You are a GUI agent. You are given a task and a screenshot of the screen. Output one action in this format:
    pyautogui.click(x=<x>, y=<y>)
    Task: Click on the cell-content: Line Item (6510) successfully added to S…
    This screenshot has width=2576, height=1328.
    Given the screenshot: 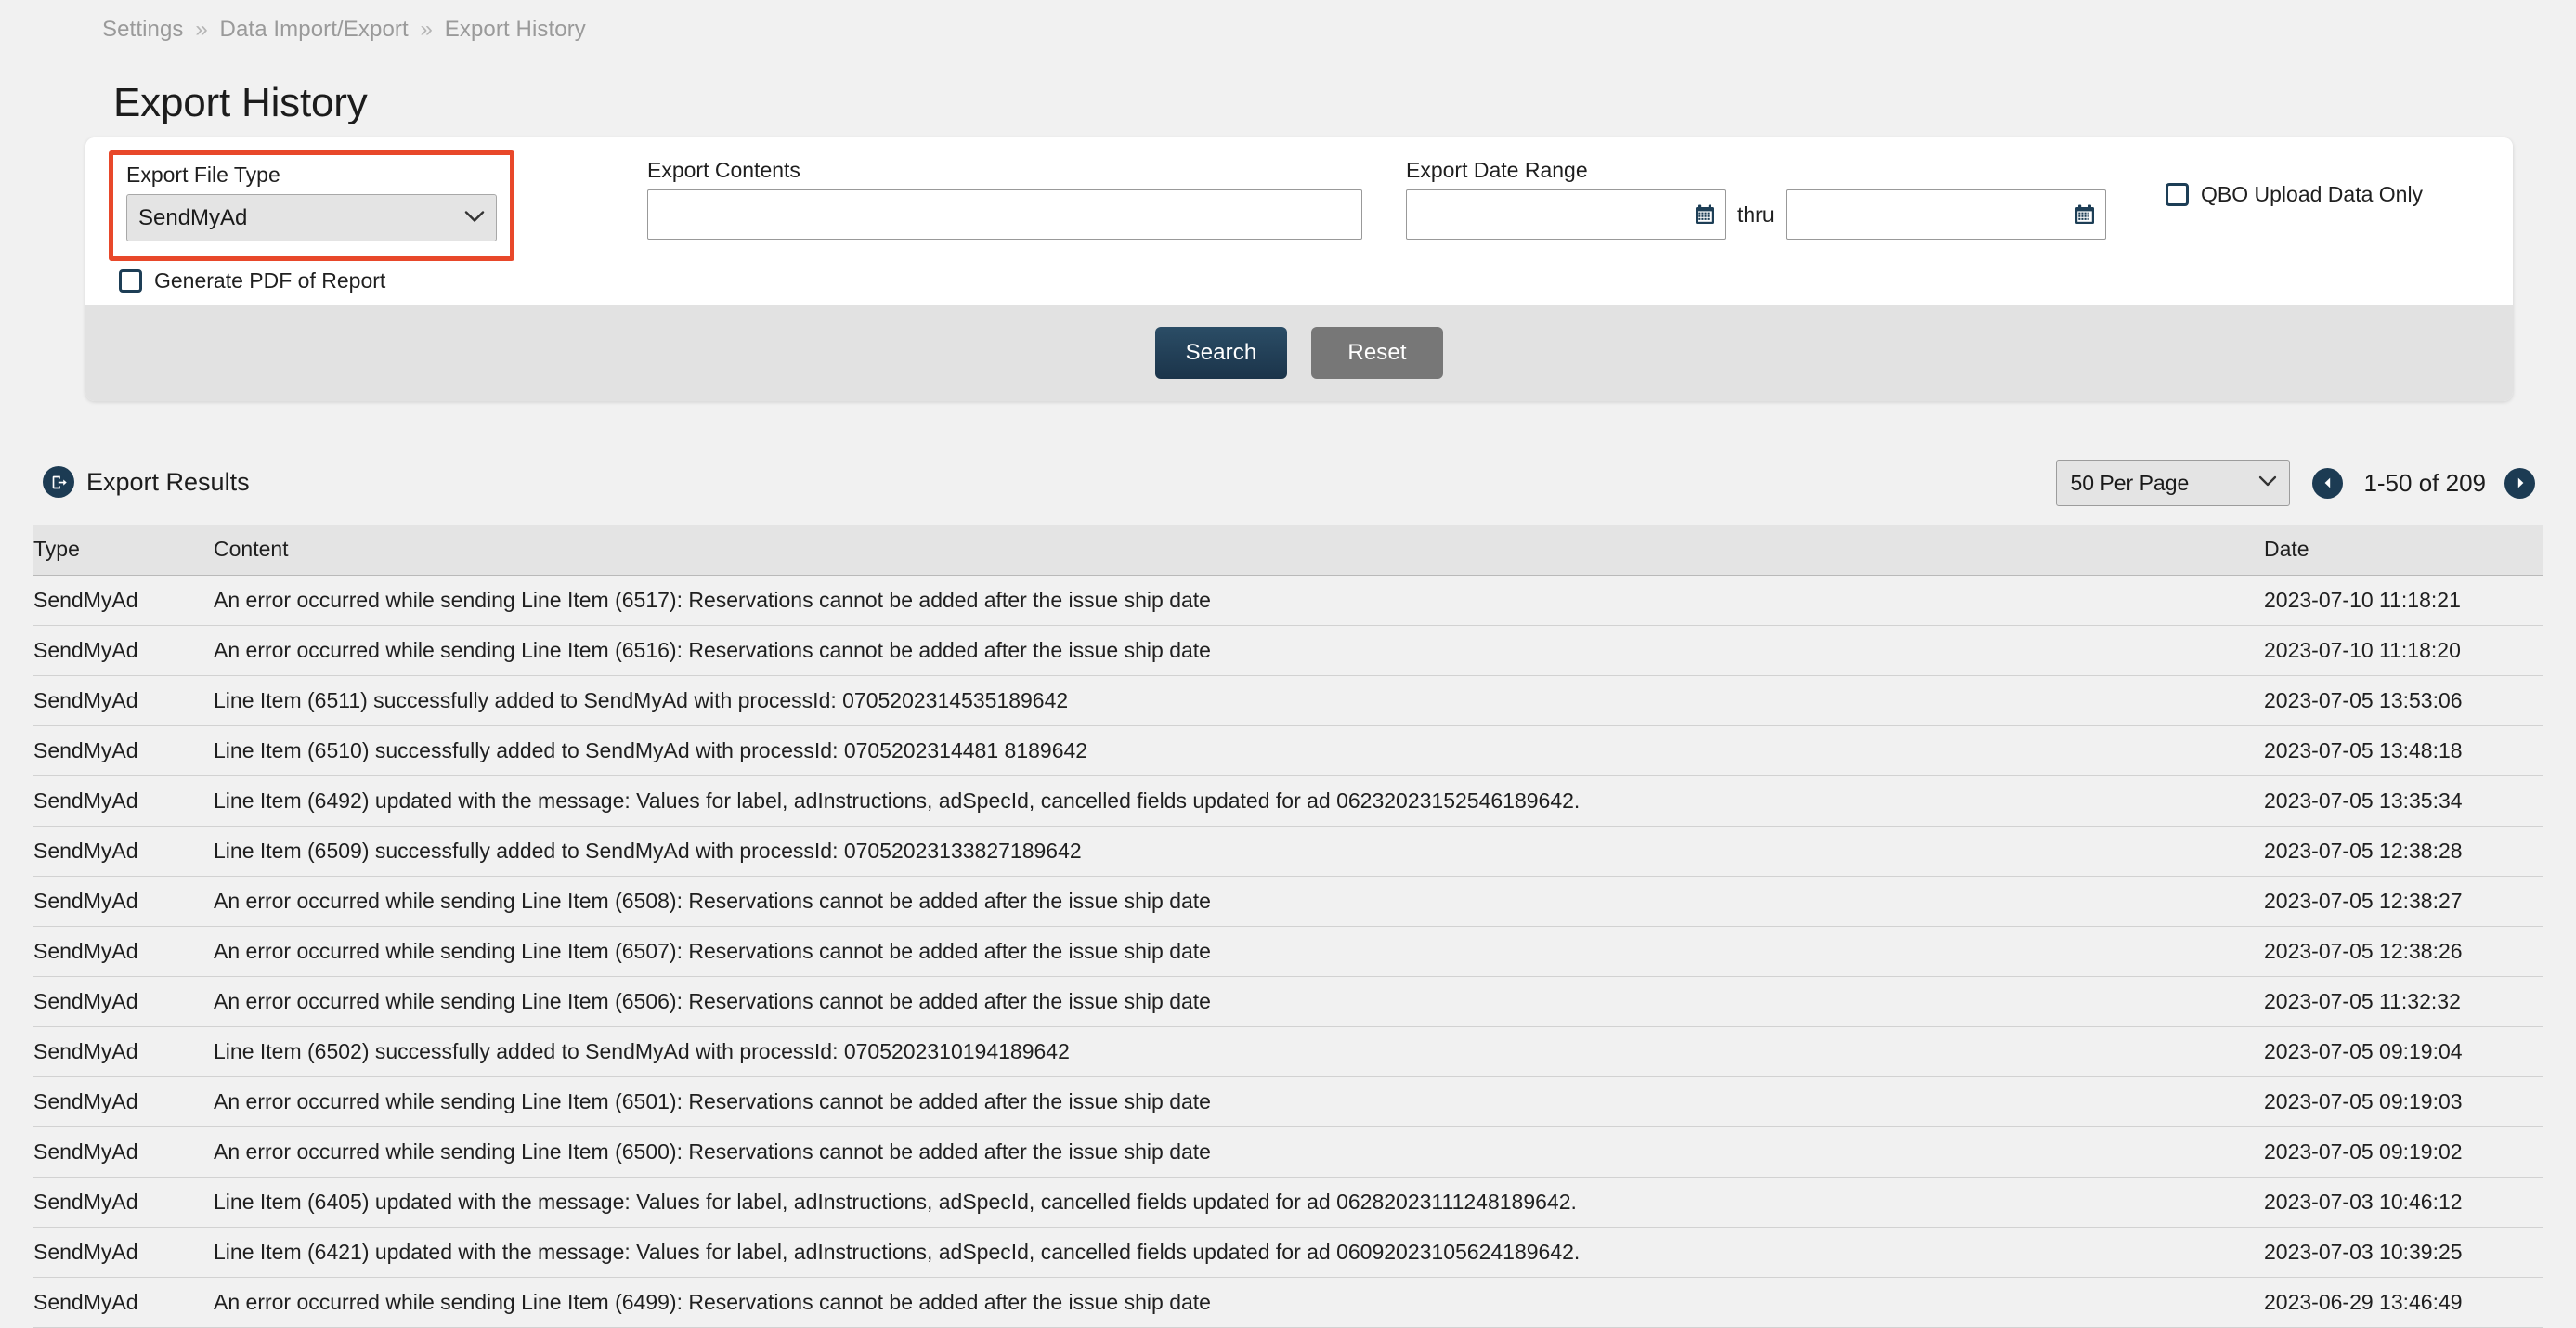 What is the action you would take?
    pyautogui.click(x=1228, y=750)
    